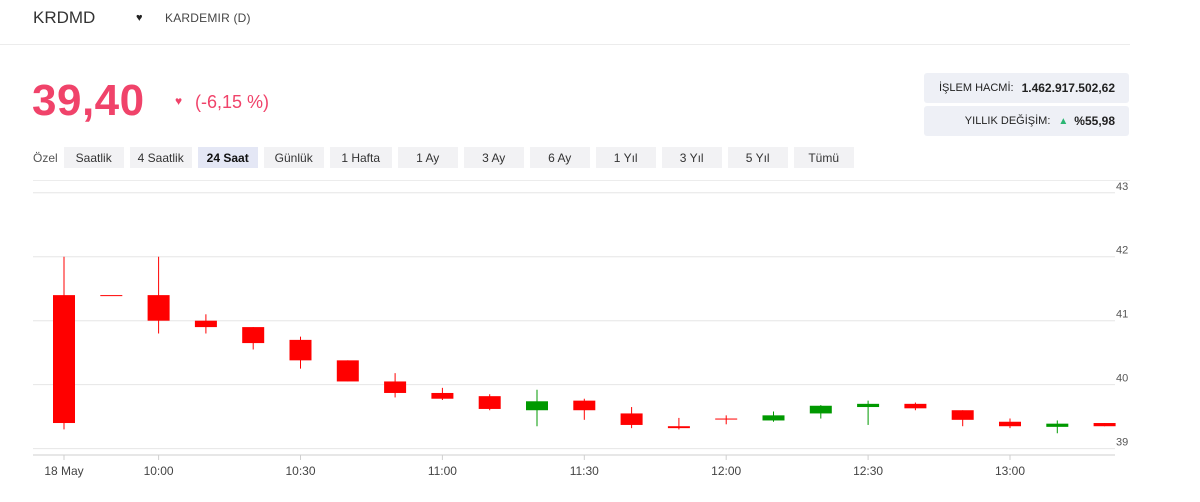 The height and width of the screenshot is (502, 1200). What do you see at coordinates (1122, 251) in the screenshot?
I see `y-tick-label: 42` at bounding box center [1122, 251].